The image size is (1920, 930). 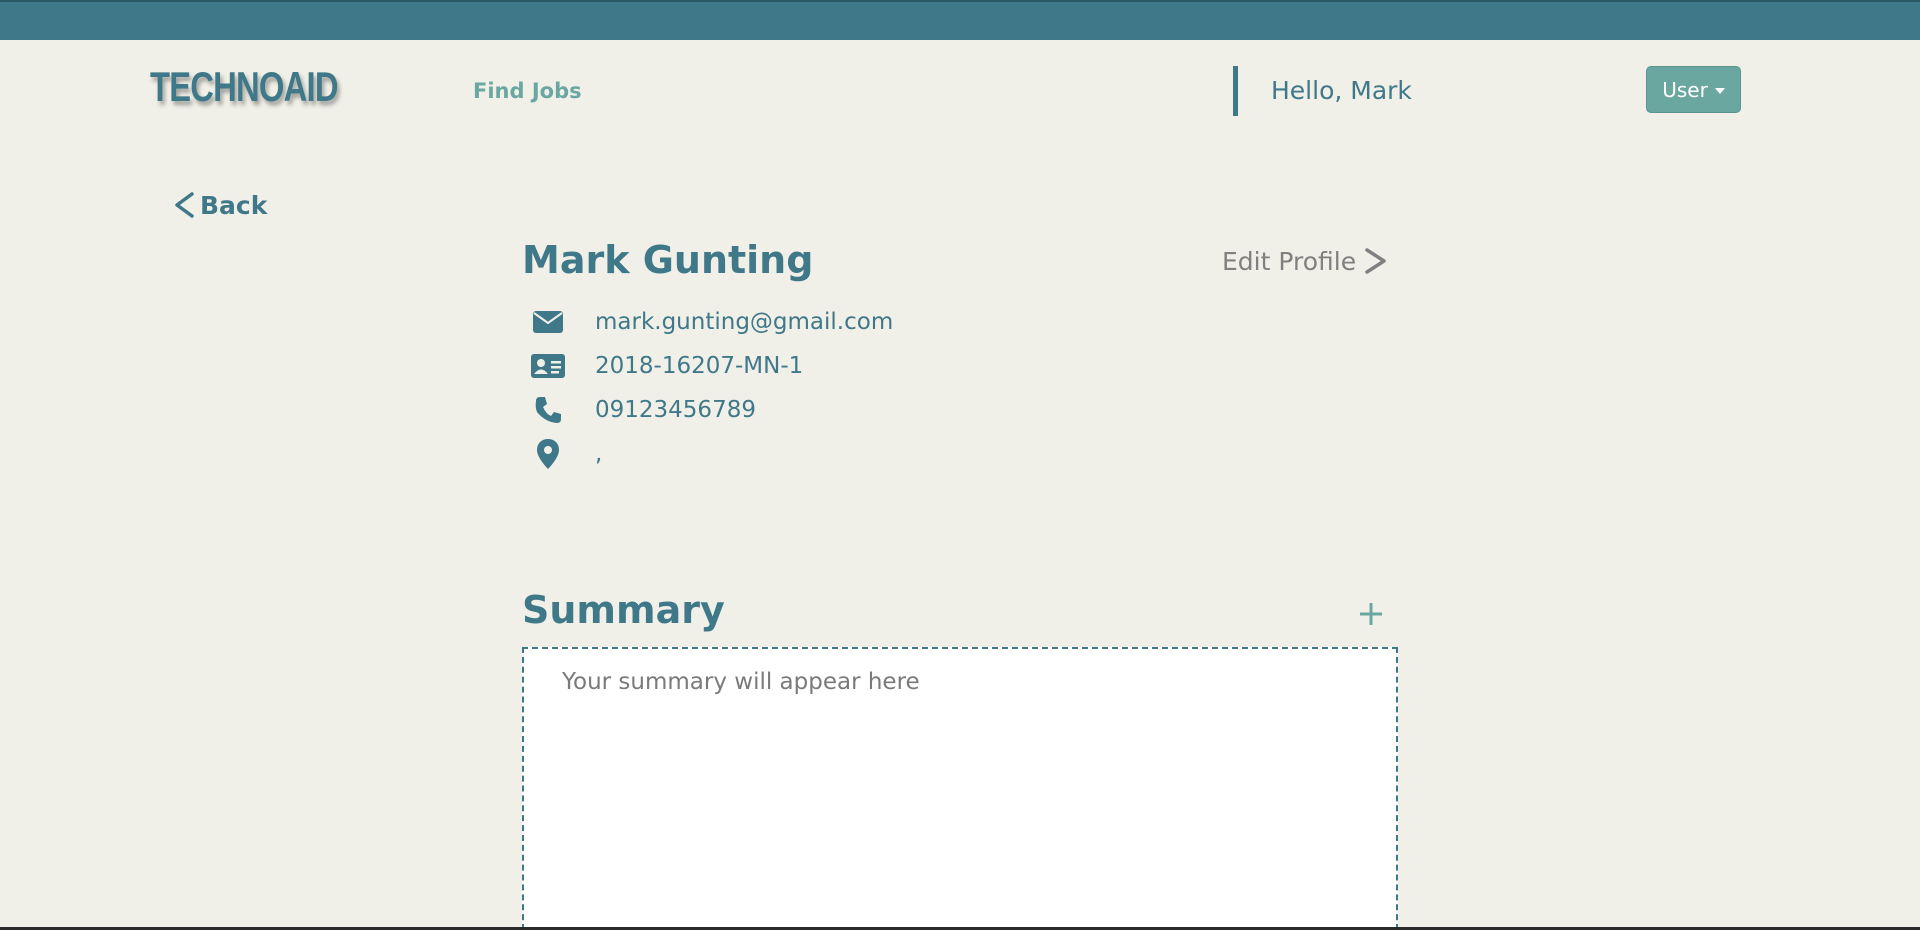 I want to click on caret-down-icon, so click(x=1719, y=90).